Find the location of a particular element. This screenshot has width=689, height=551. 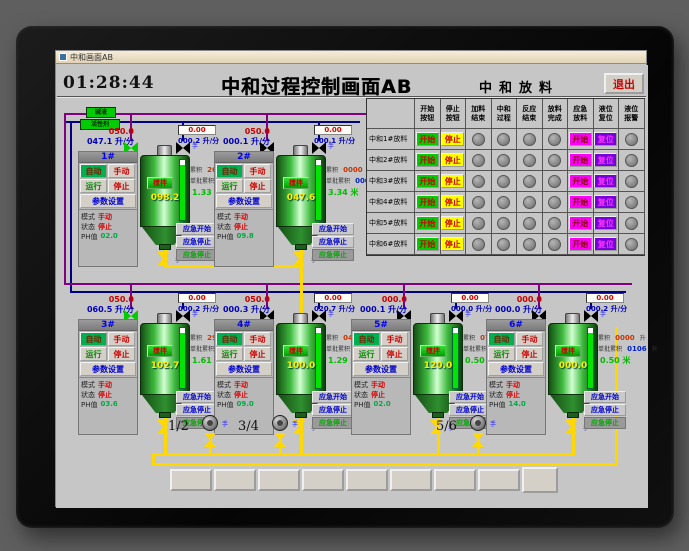

emergency-stop-indicator: 应急停止 is located at coordinates (333, 423).